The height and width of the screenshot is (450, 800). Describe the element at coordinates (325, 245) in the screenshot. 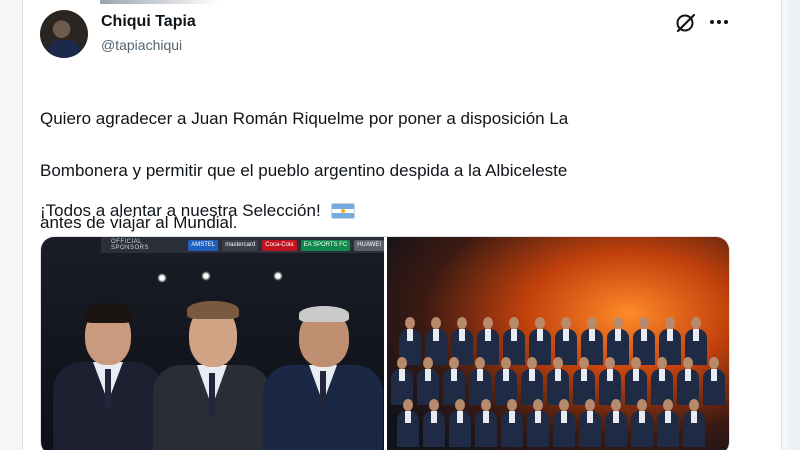

I see `sponsor-logo: EA SPORTS FC` at that location.